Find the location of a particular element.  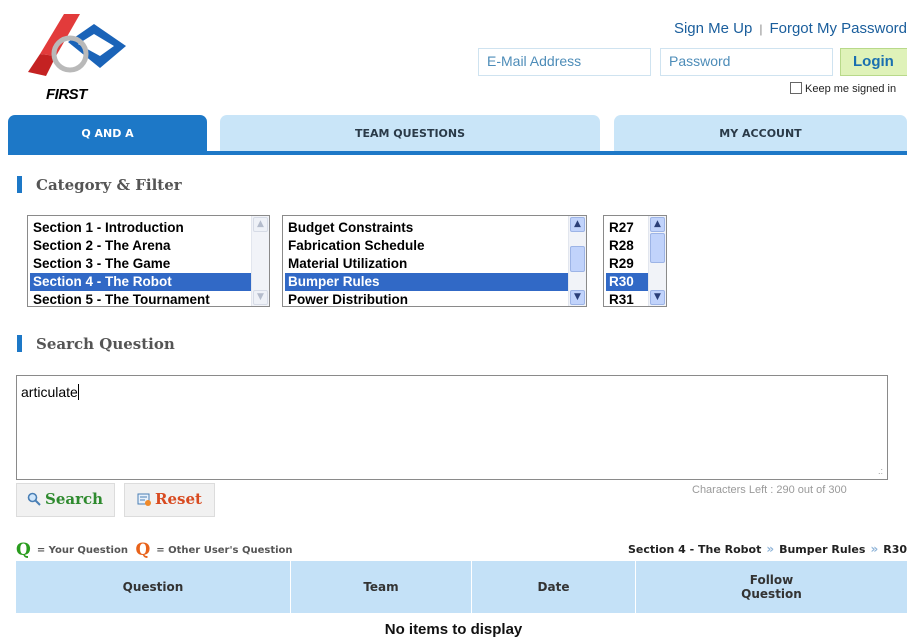

breadcrumb-topic: Bumper Rules is located at coordinates (822, 549).